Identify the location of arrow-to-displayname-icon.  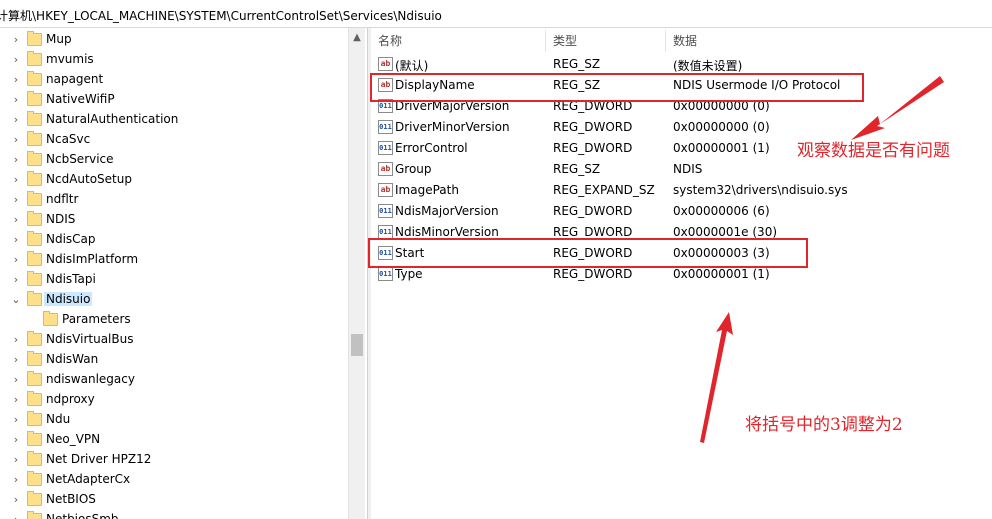
(897, 108).